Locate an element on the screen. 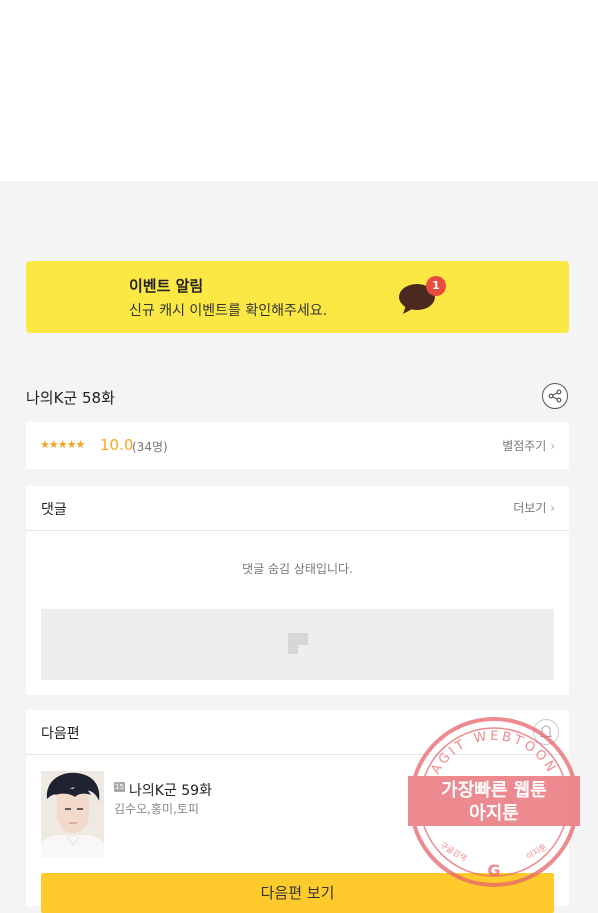  character-portrait-image is located at coordinates (72, 814).